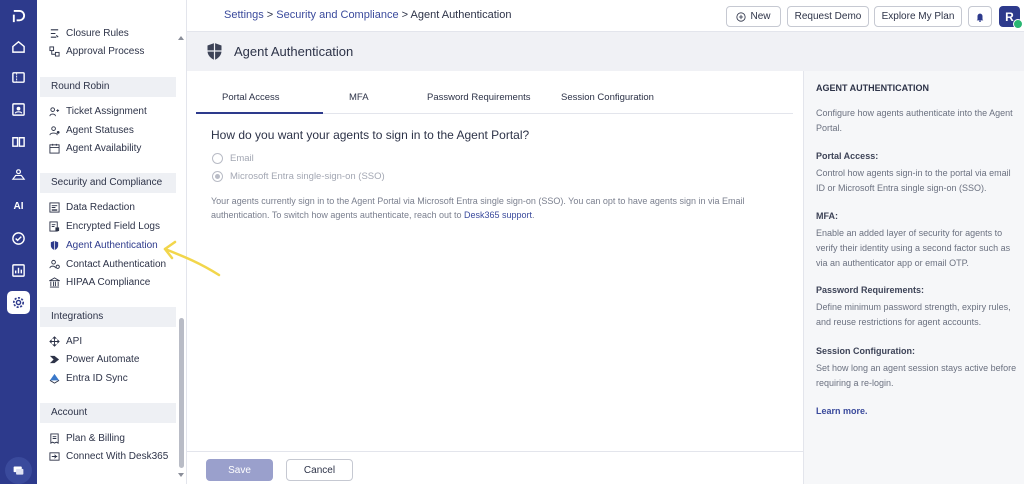 The width and height of the screenshot is (1024, 484). I want to click on notifications-button, so click(980, 16).